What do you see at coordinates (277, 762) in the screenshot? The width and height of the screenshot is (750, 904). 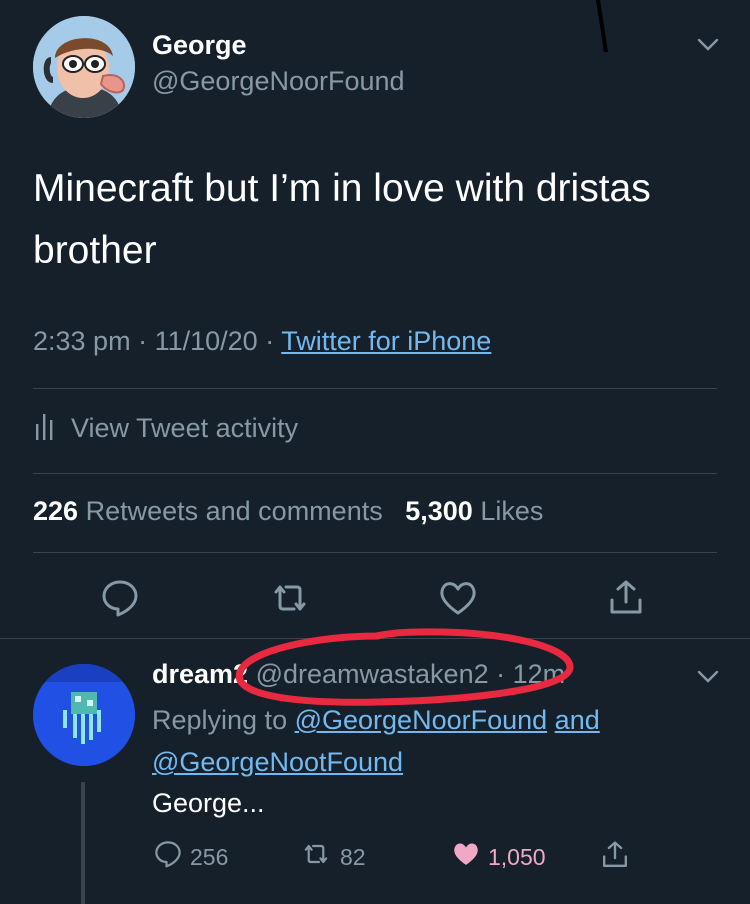 I see `replying-to-link-2: @GeorgeNootFound` at bounding box center [277, 762].